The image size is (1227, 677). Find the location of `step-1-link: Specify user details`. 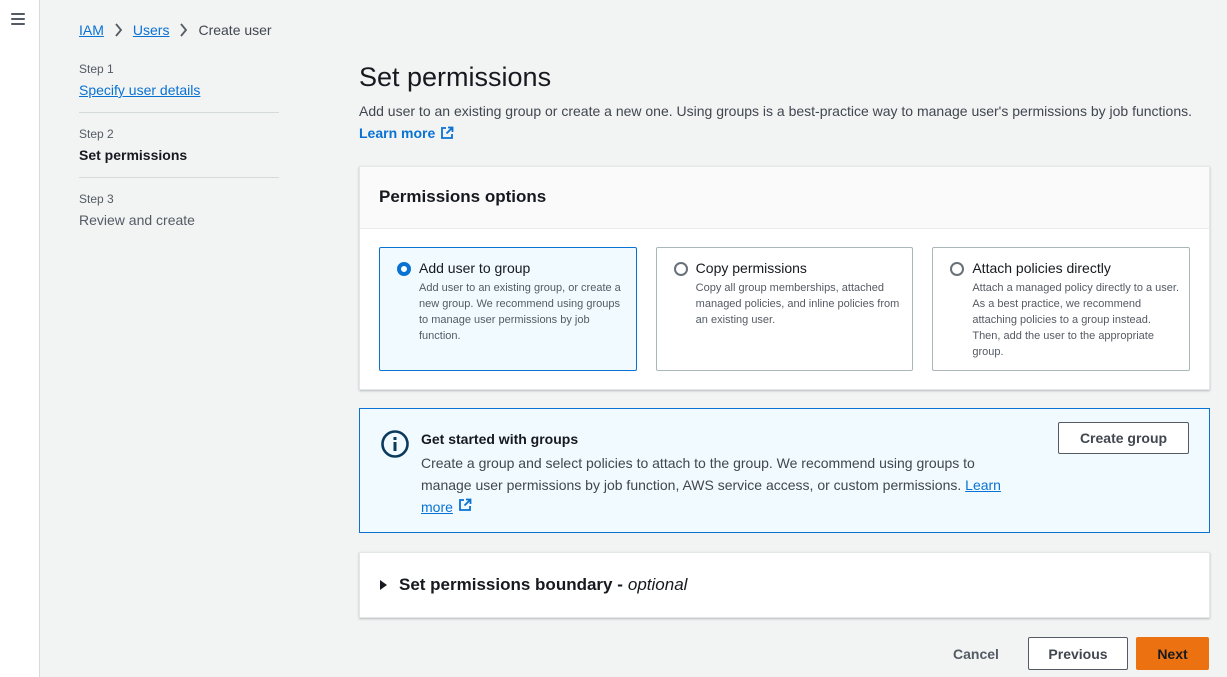

step-1-link: Specify user details is located at coordinates (179, 90).